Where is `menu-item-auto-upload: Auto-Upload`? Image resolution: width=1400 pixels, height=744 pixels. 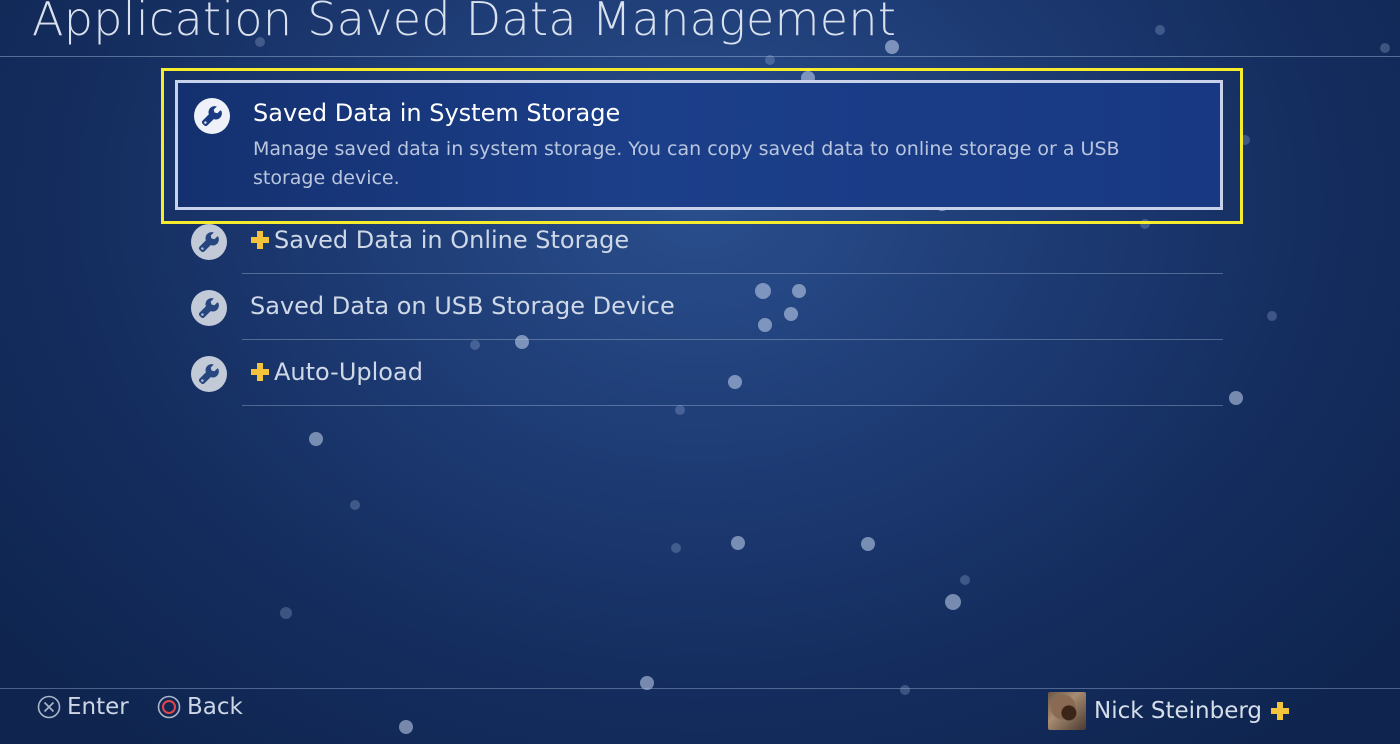 menu-item-auto-upload: Auto-Upload is located at coordinates (699, 373).